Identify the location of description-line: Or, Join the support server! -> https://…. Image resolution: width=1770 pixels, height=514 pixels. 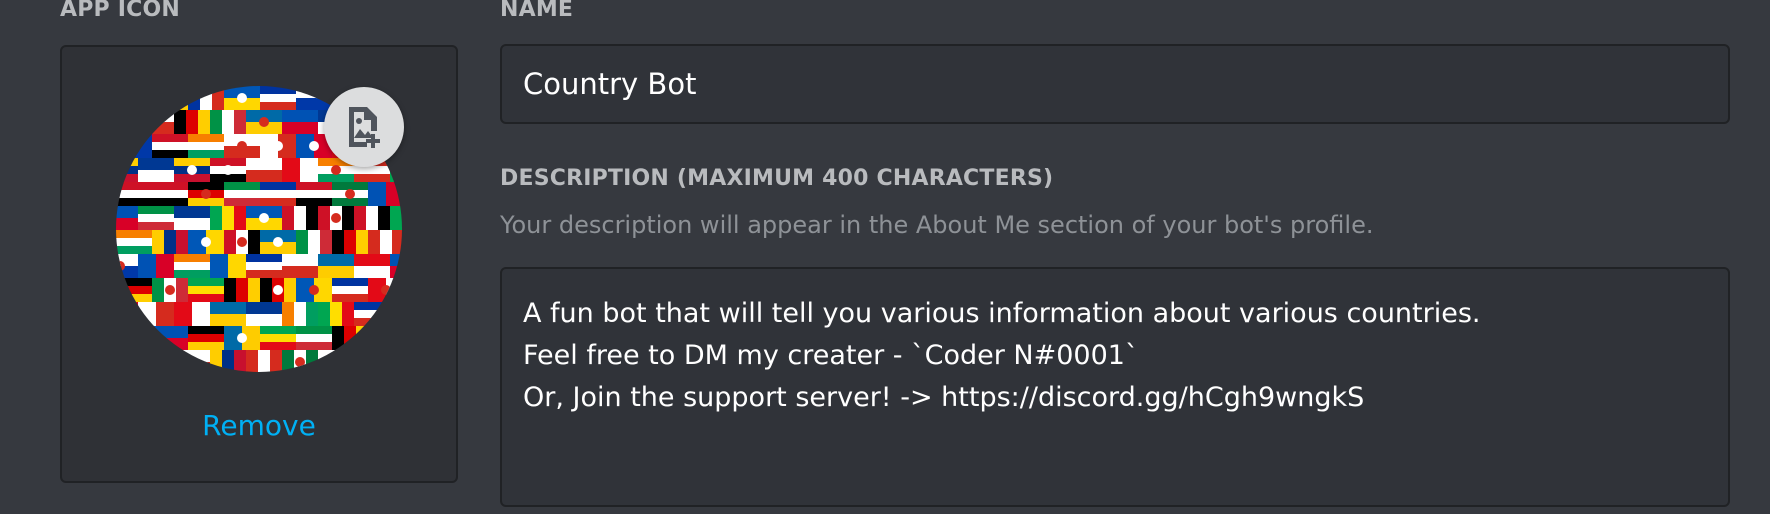
(944, 397).